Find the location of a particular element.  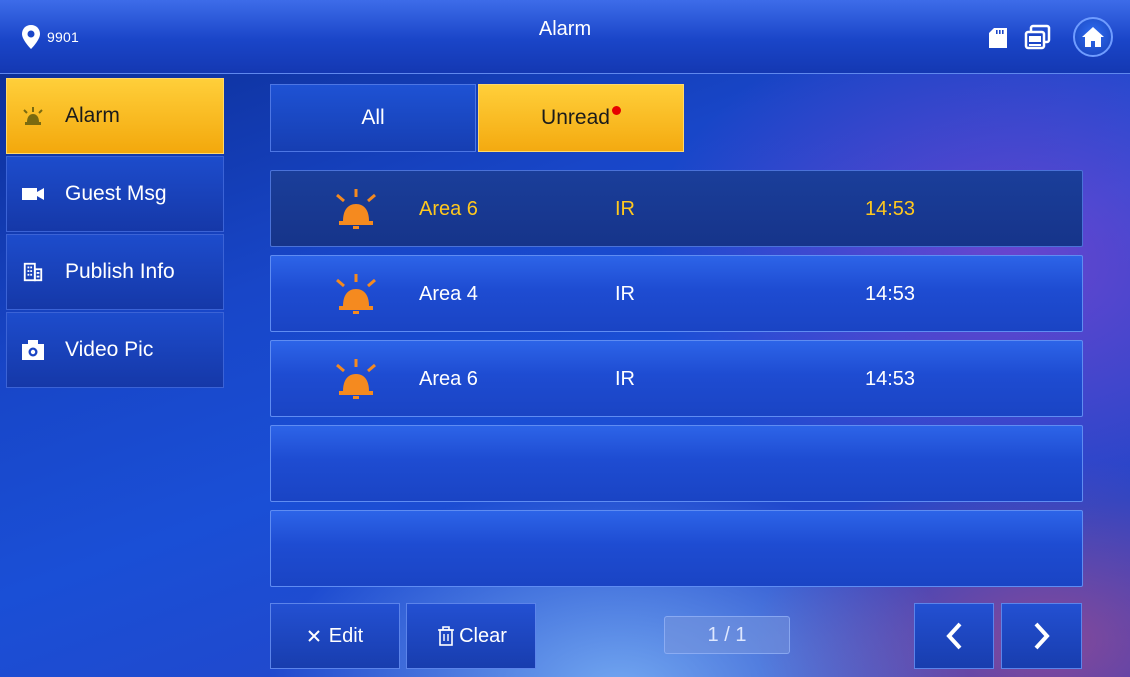

sidebar-item-label: Video Pic is located at coordinates (109, 349).